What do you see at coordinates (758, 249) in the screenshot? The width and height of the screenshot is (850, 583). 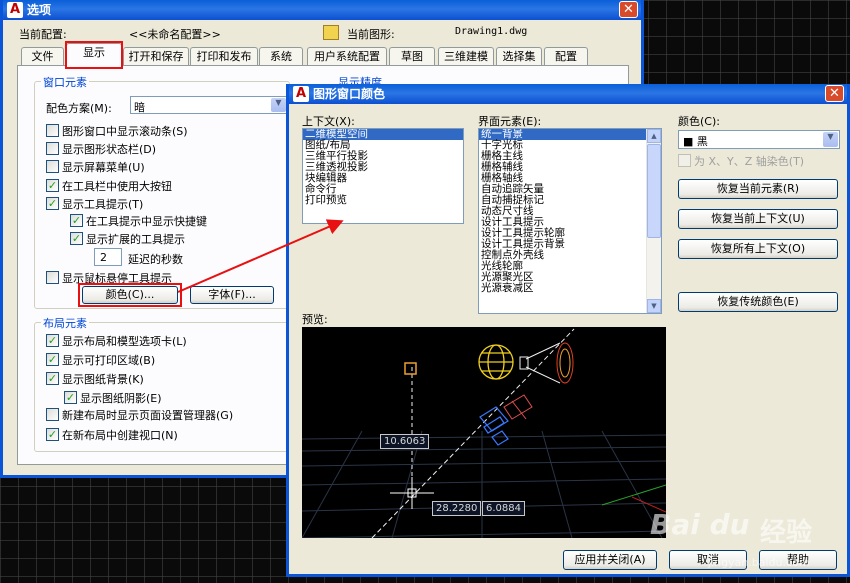 I see `restore-all-contexts-button: 恢复所有上下文(O)` at bounding box center [758, 249].